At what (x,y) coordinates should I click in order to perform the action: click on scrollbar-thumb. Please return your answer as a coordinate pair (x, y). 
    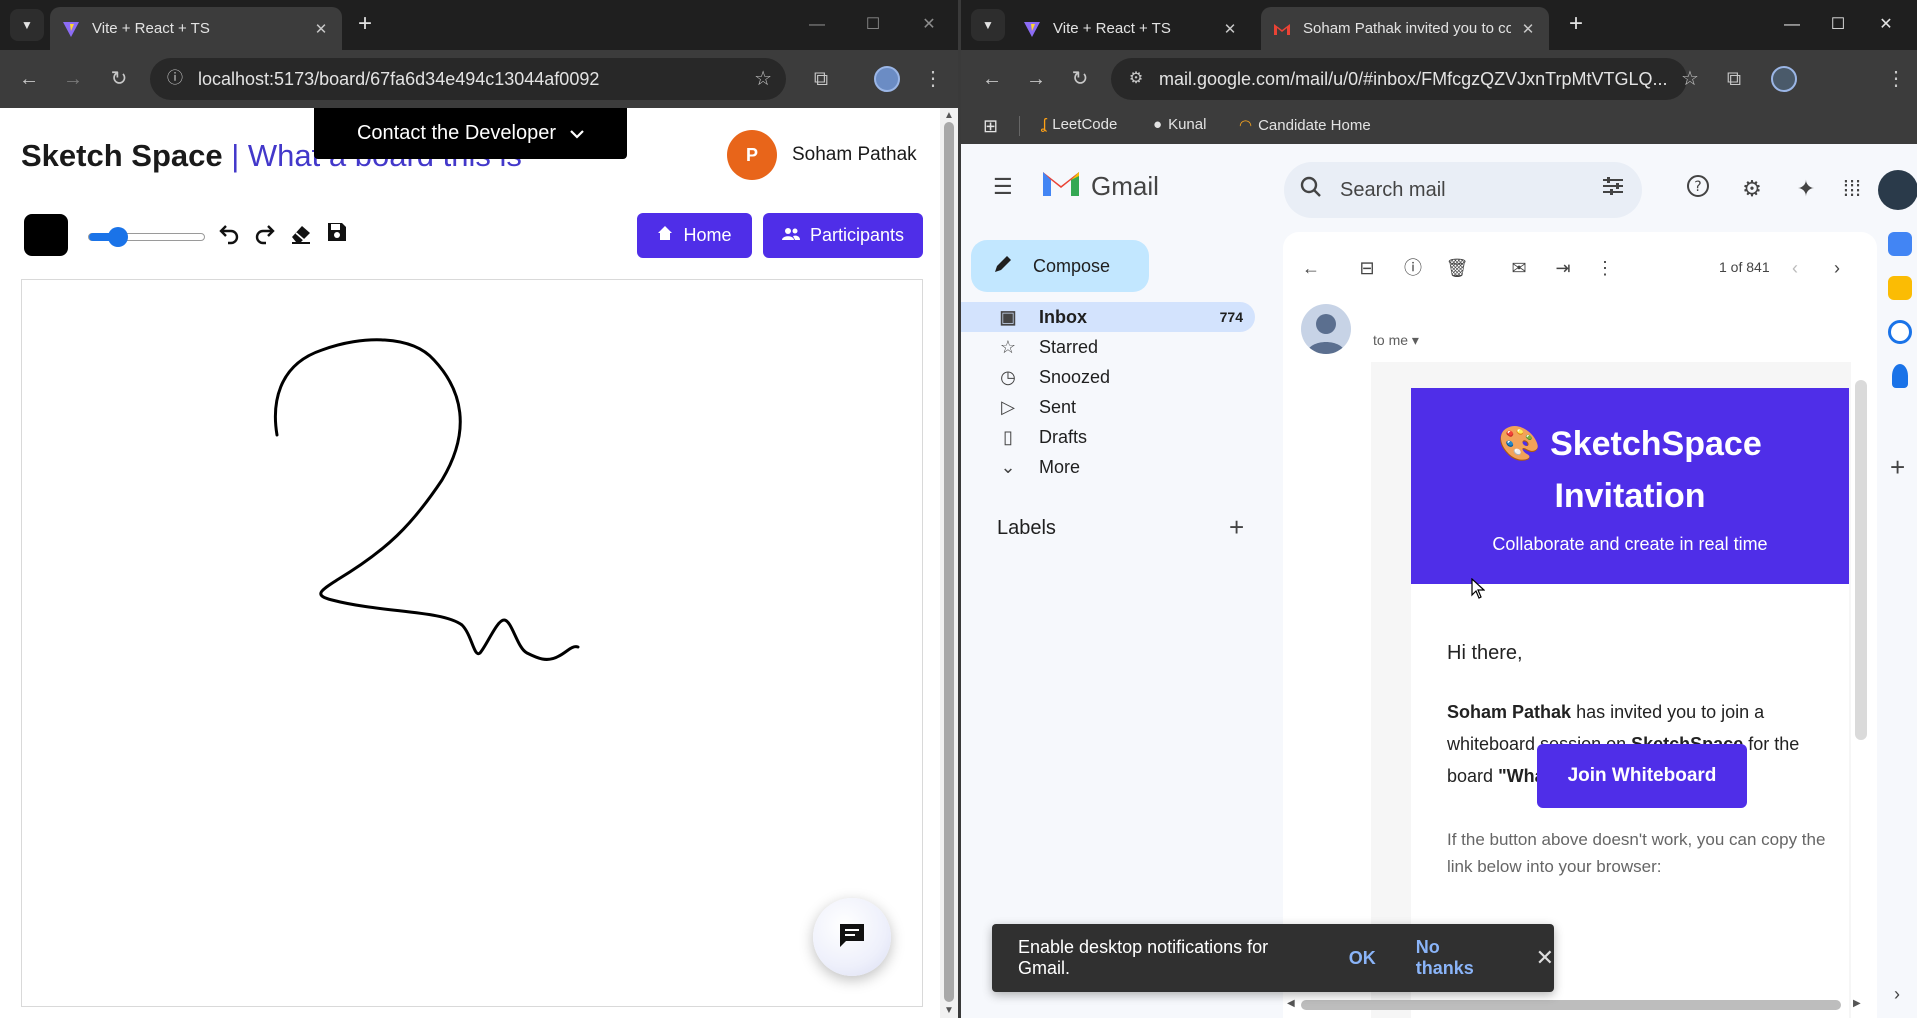
    Looking at the image, I should click on (949, 562).